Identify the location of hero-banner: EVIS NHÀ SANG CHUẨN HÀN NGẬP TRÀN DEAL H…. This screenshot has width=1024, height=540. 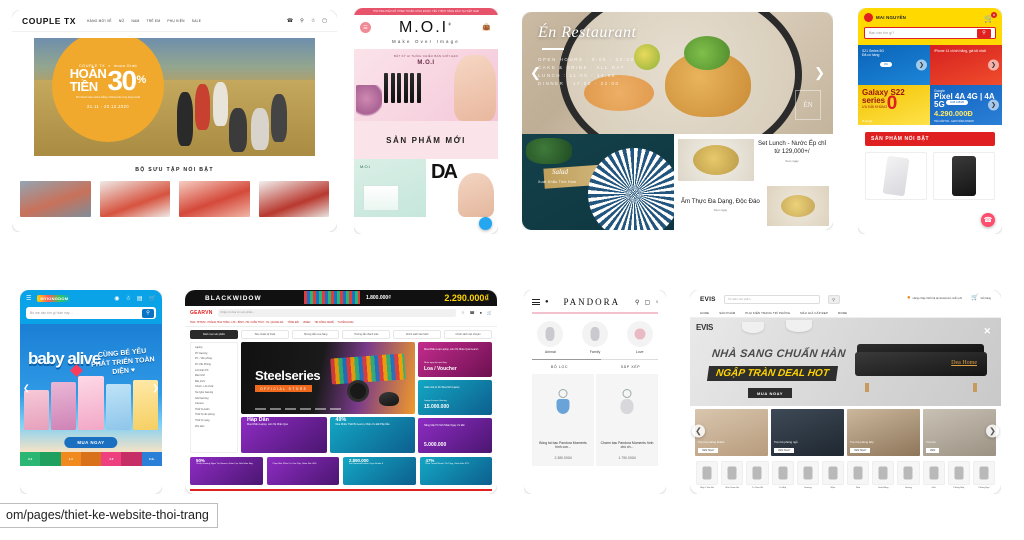
(845, 362).